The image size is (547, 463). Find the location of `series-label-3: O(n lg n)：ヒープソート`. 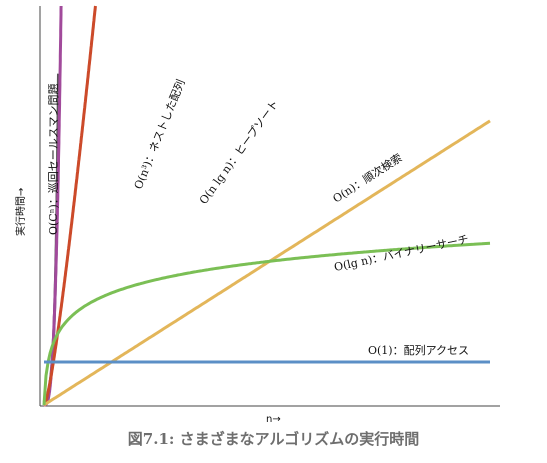

series-label-3: O(n lg n)：ヒープソート is located at coordinates (239, 151).